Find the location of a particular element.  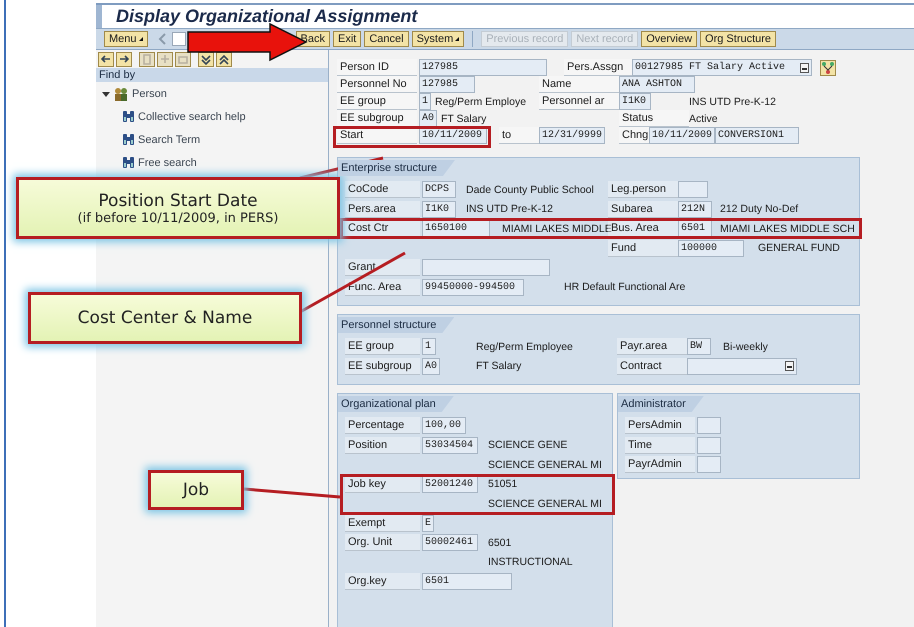

field-label: Cost Ctr is located at coordinates (382, 229).